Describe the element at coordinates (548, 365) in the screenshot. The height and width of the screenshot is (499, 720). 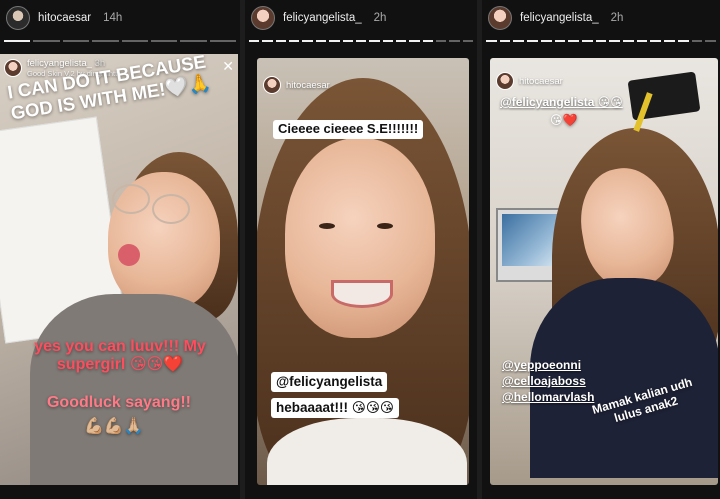
I see `story-tag: @yeppoeonni` at that location.